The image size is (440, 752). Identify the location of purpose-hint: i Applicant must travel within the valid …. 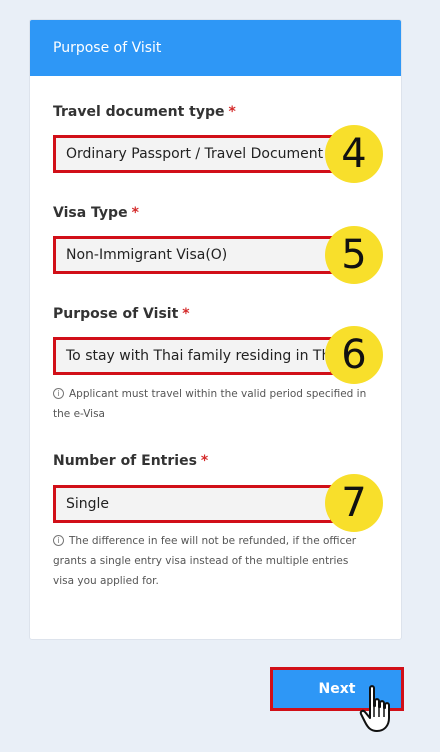
(213, 404).